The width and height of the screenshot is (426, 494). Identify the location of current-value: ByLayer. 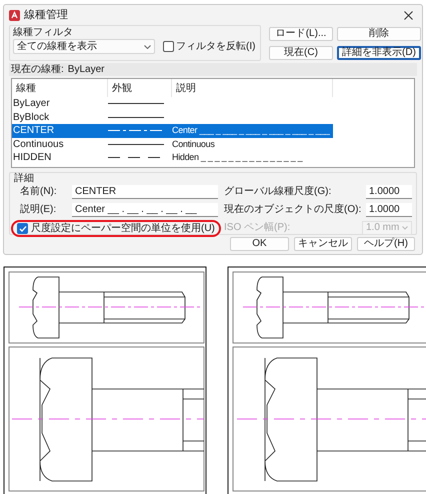
(86, 70).